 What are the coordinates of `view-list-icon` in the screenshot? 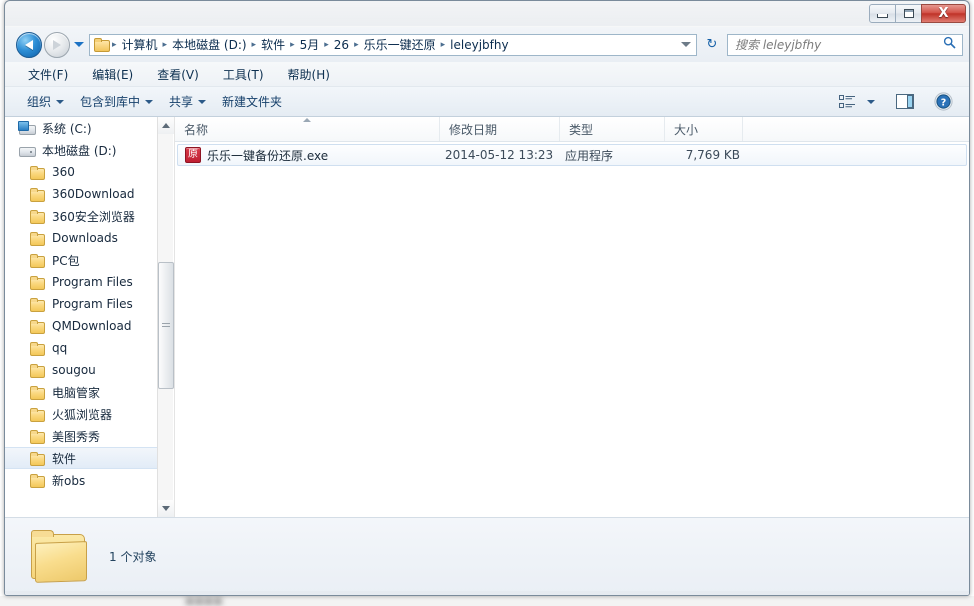 It's located at (846, 101).